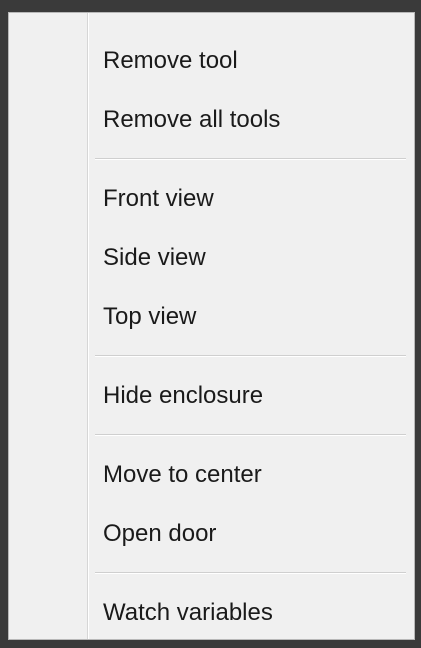 The width and height of the screenshot is (421, 648). What do you see at coordinates (211, 316) in the screenshot?
I see `menu-item-top-view: Top view` at bounding box center [211, 316].